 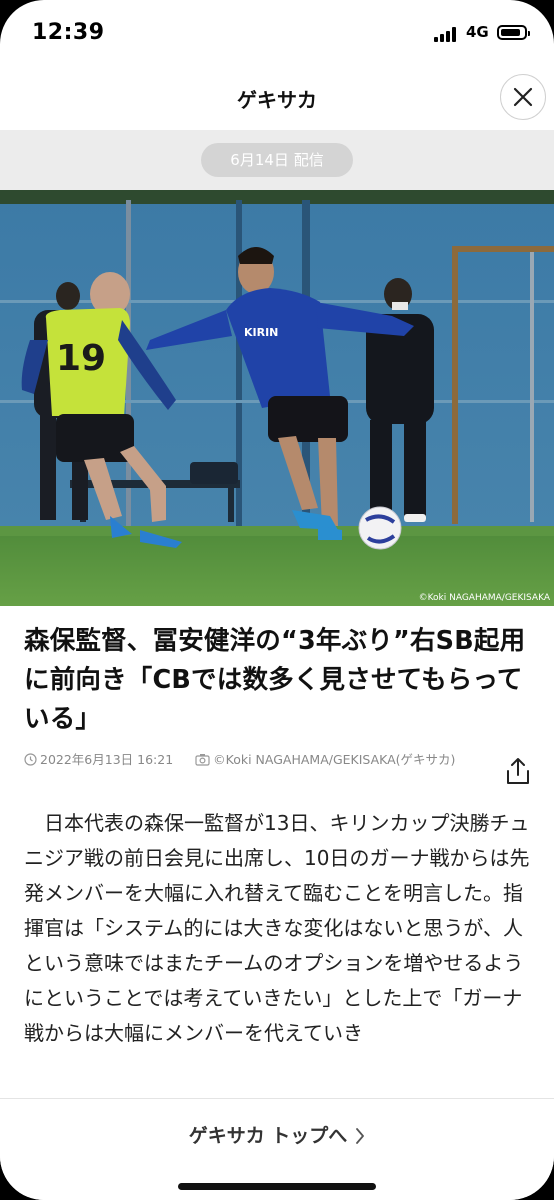 What do you see at coordinates (334, 759) in the screenshot?
I see `article-photo-credit: ©Koki NAGAHAMA/GEKISAKA(ゲキサカ)` at bounding box center [334, 759].